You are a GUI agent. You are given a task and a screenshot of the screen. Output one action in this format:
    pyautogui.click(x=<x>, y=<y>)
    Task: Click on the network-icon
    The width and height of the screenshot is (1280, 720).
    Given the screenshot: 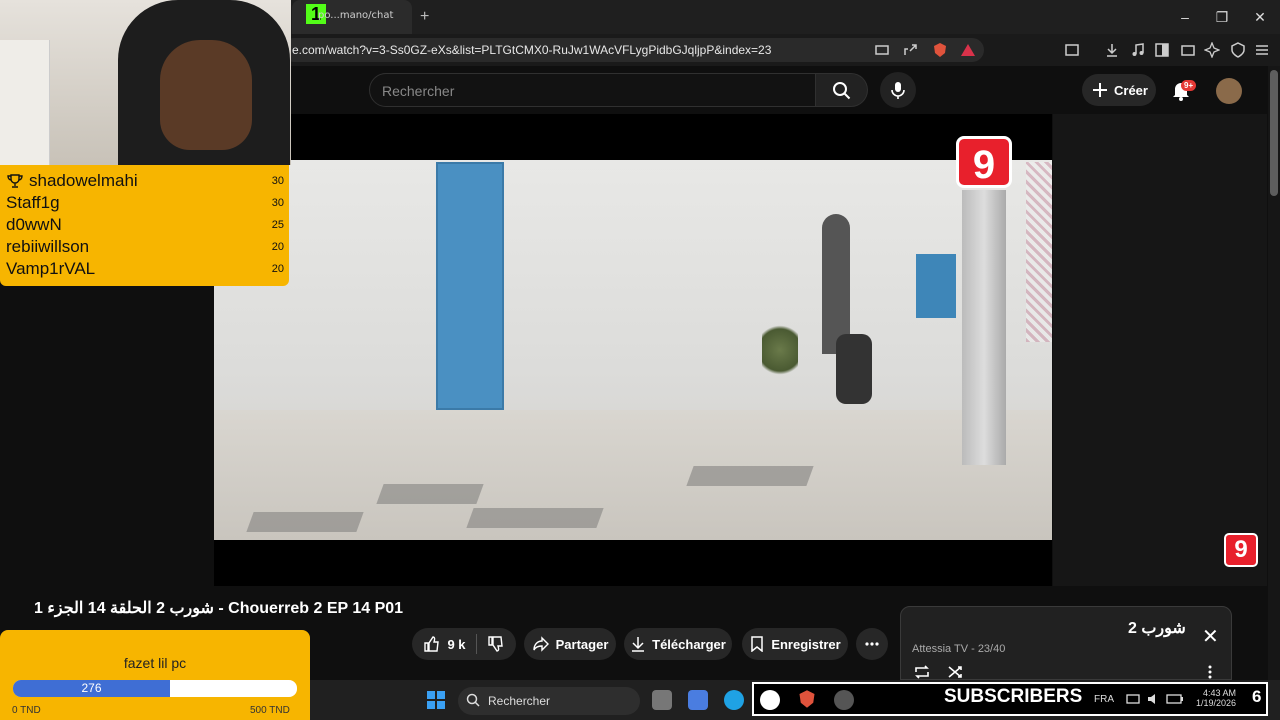 What is the action you would take?
    pyautogui.click(x=1133, y=699)
    